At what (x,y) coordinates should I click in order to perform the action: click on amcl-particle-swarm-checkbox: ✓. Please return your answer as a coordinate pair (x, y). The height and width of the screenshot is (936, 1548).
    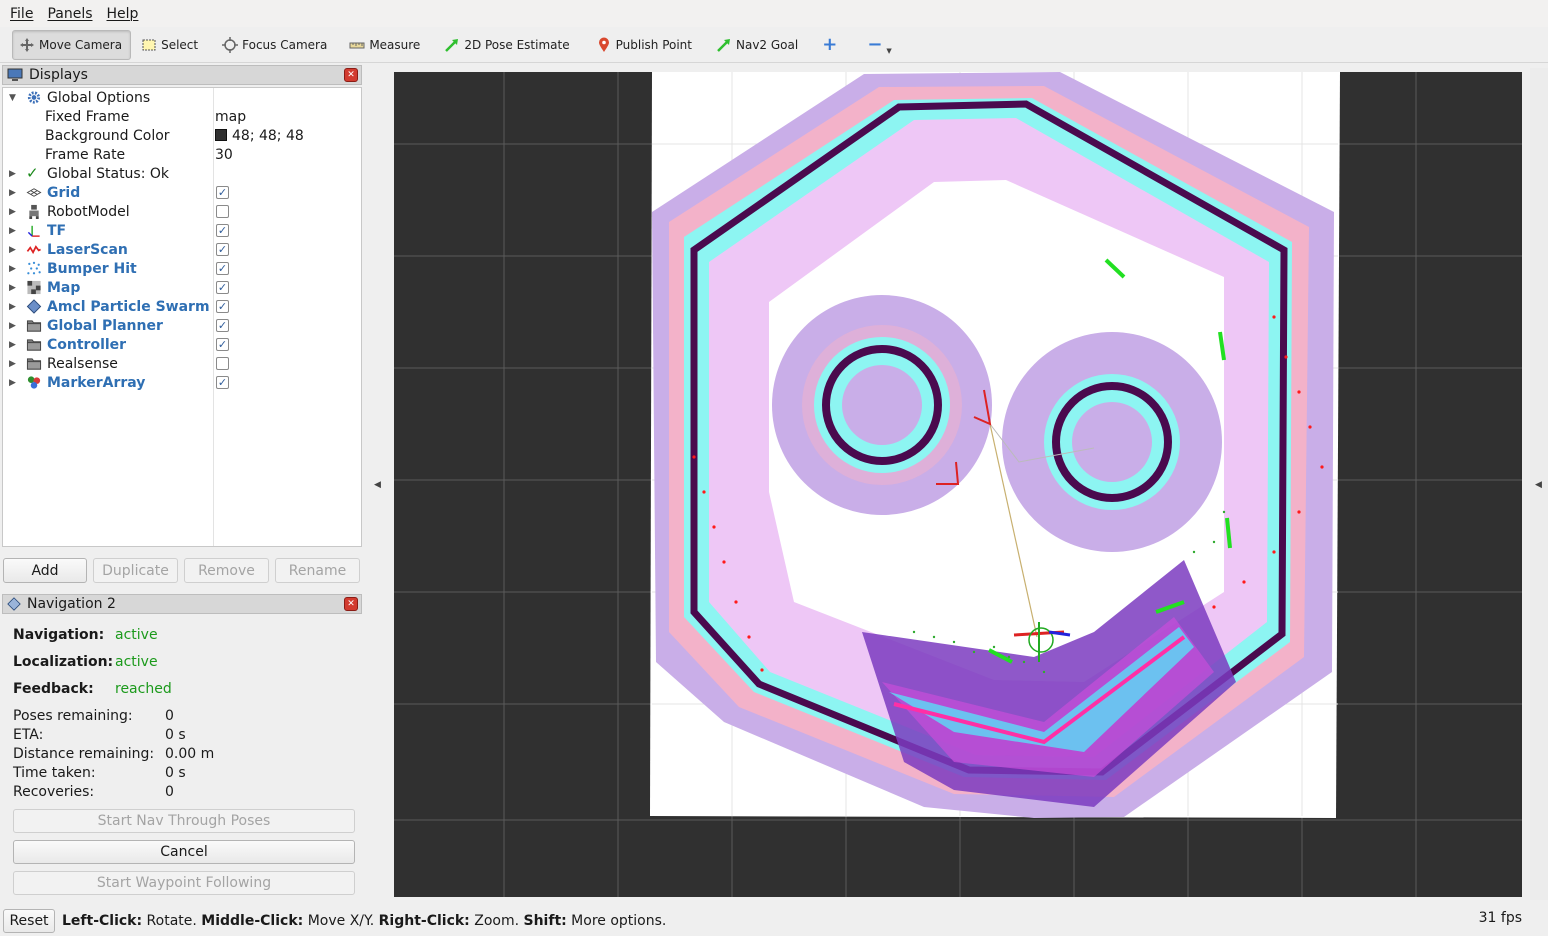
    Looking at the image, I should click on (222, 306).